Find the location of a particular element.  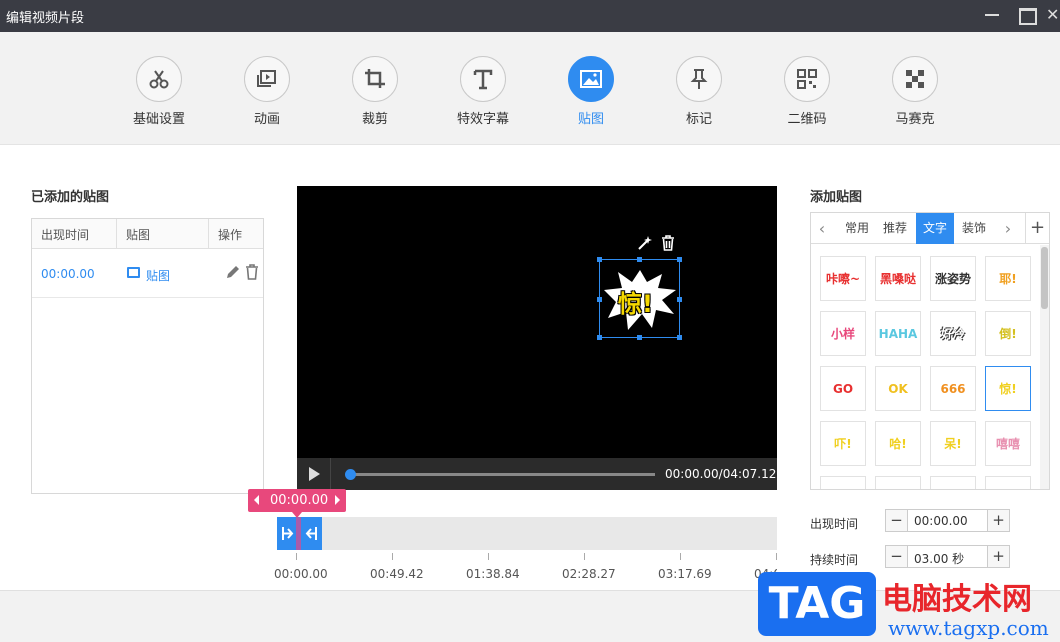

tab-recommended: 推荐 is located at coordinates (895, 228).